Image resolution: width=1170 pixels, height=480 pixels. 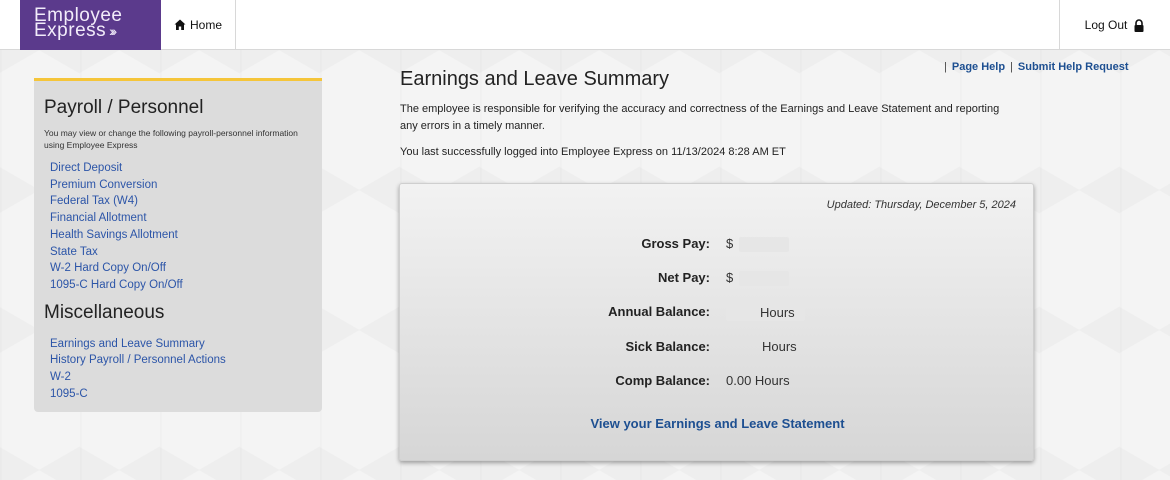 What do you see at coordinates (1106, 25) in the screenshot?
I see `logout-label: Log Out` at bounding box center [1106, 25].